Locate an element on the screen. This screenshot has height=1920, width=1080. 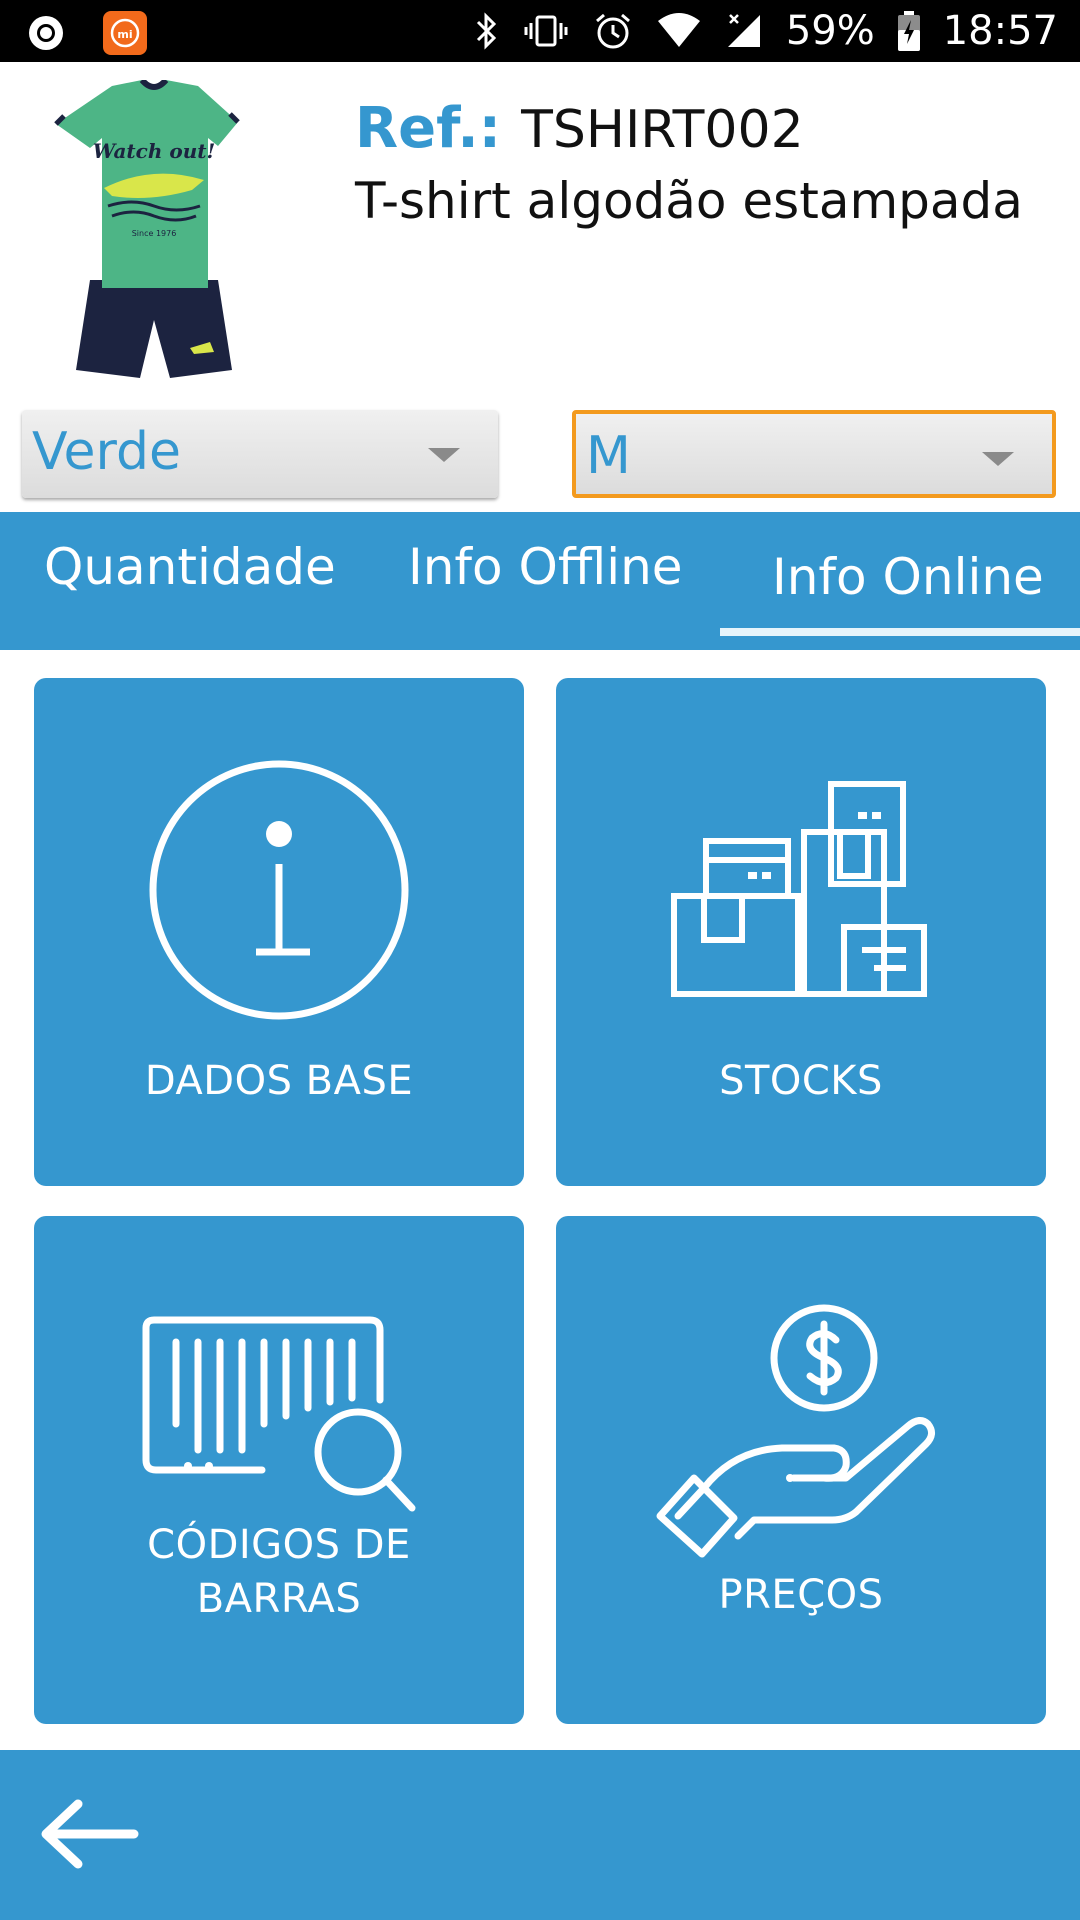
color-select-value: Verde is located at coordinates (106, 452).